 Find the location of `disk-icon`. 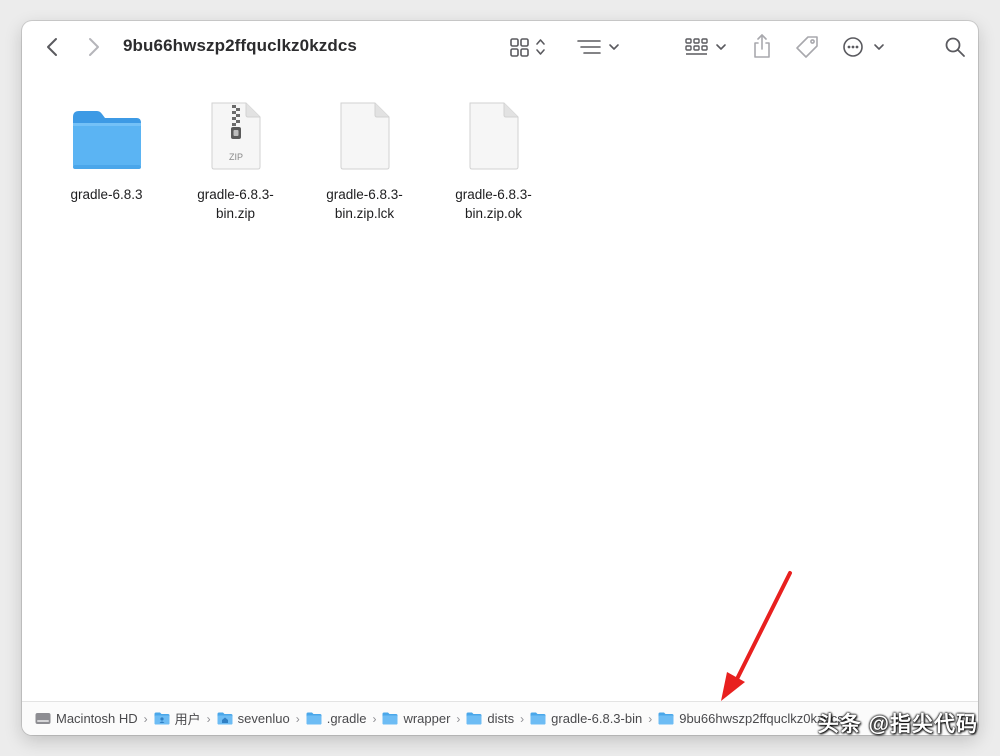

disk-icon is located at coordinates (43, 719).